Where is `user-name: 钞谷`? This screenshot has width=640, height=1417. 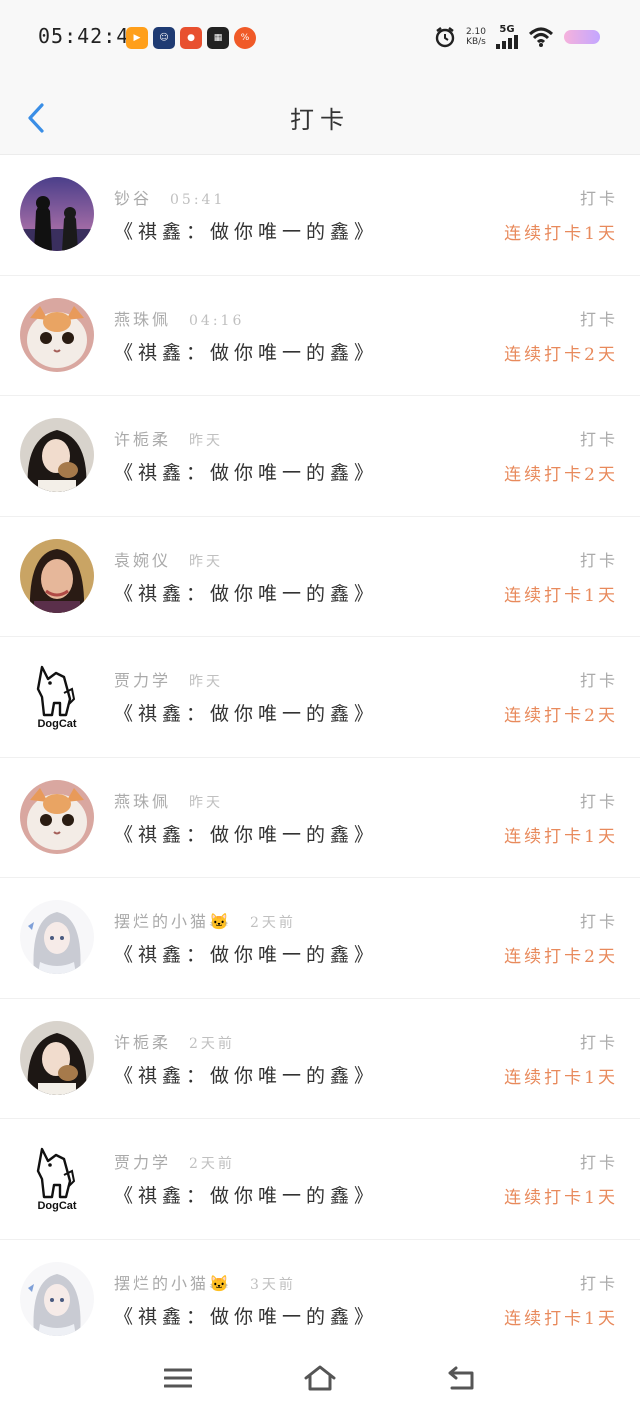 user-name: 钞谷 is located at coordinates (133, 198).